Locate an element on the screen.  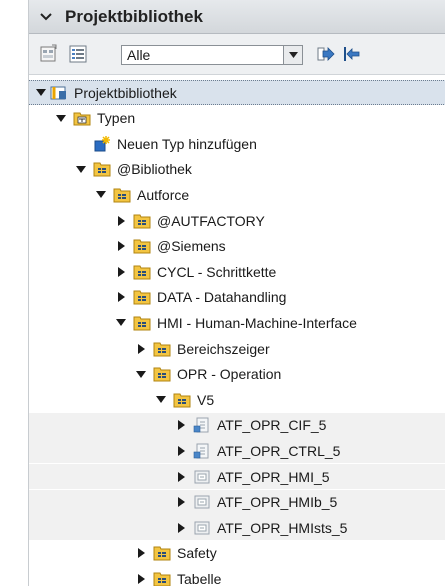
tree-item-label: Bereichszeiger is located at coordinates (223, 348).